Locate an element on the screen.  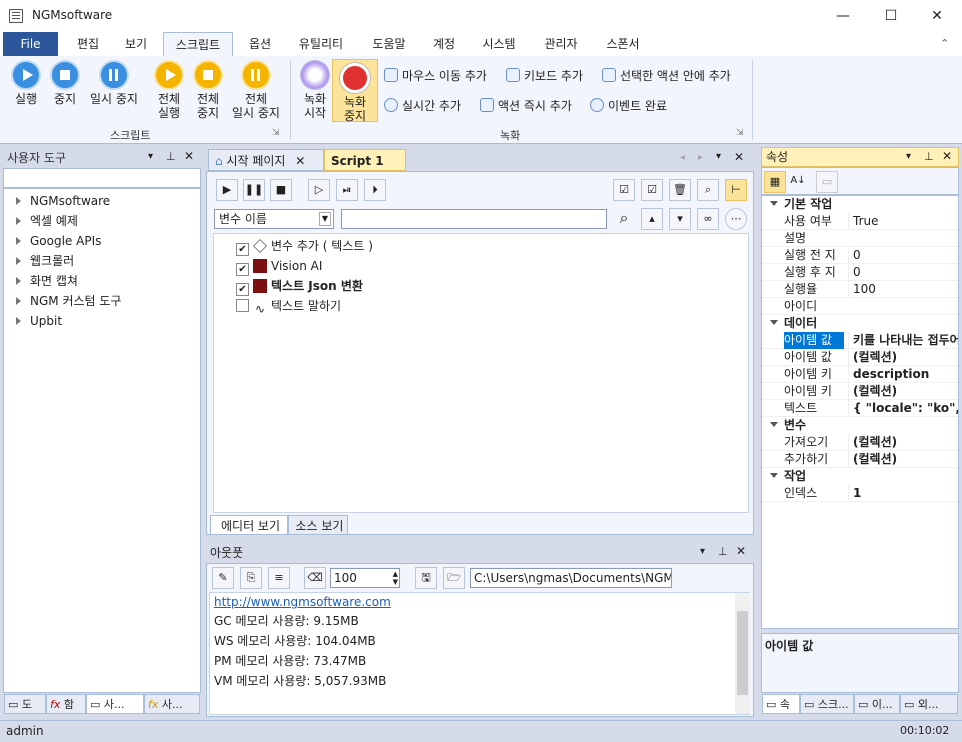
menu-sponsor: 스폰서 is located at coordinates (623, 44).